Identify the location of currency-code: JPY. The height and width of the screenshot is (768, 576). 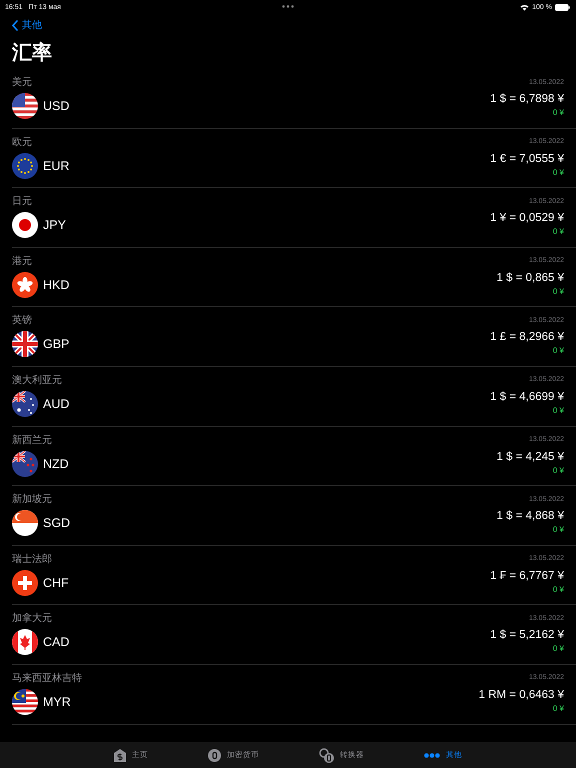
(54, 225).